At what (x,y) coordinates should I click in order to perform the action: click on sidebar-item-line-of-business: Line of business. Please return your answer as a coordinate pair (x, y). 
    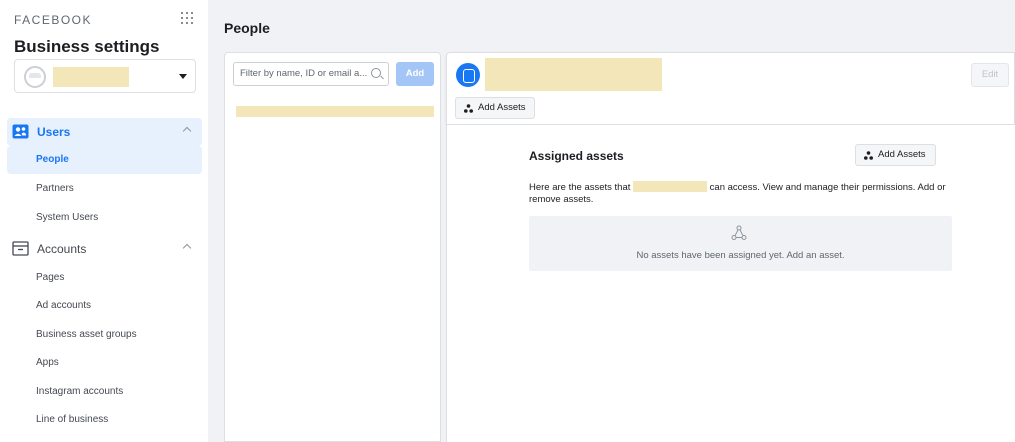
    Looking at the image, I should click on (104, 420).